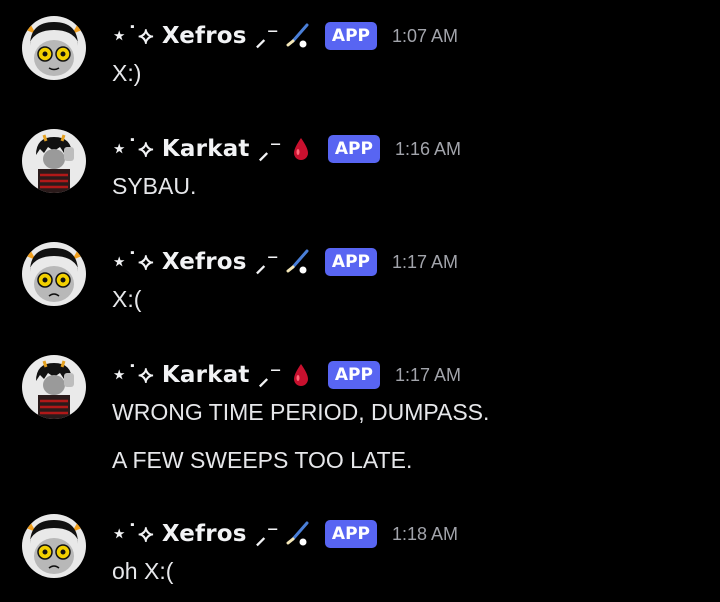 This screenshot has height=602, width=720. I want to click on message-text: SYBAU., so click(154, 186).